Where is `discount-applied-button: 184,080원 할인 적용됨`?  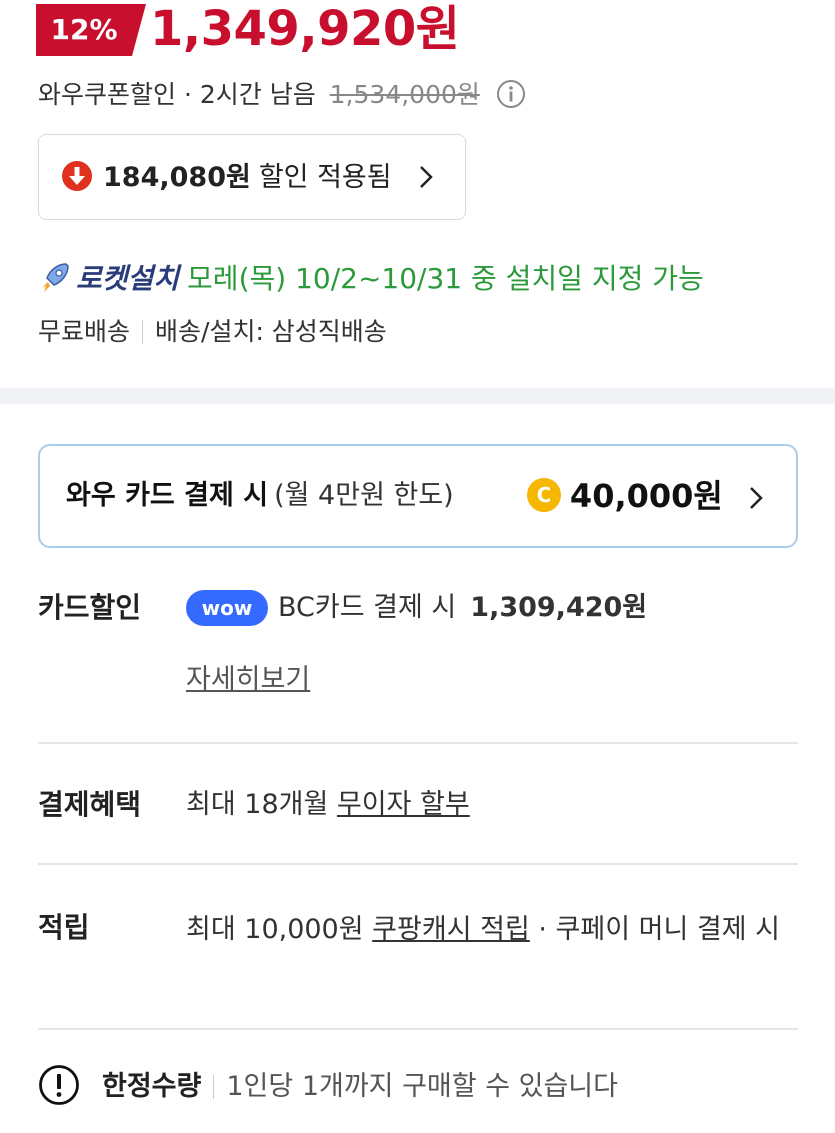
discount-applied-button: 184,080원 할인 적용됨 is located at coordinates (252, 177).